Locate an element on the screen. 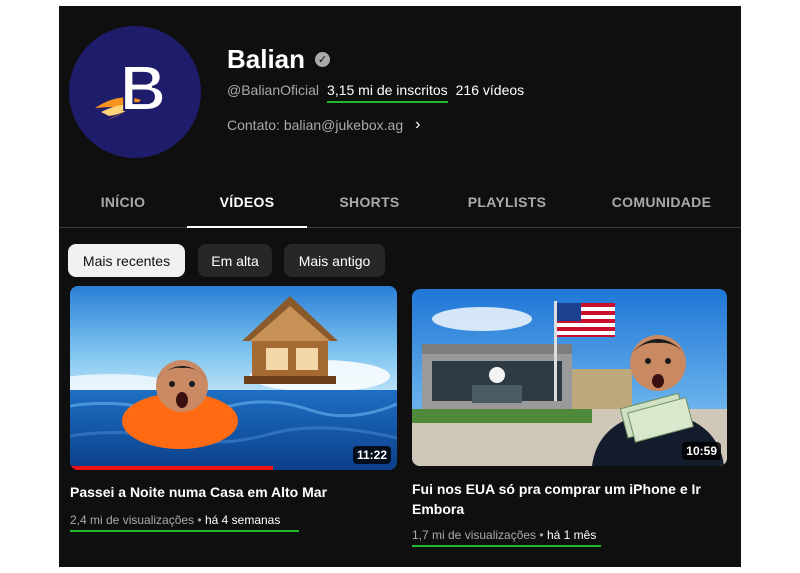  ocean-house-thumbnail-image is located at coordinates (233, 378).